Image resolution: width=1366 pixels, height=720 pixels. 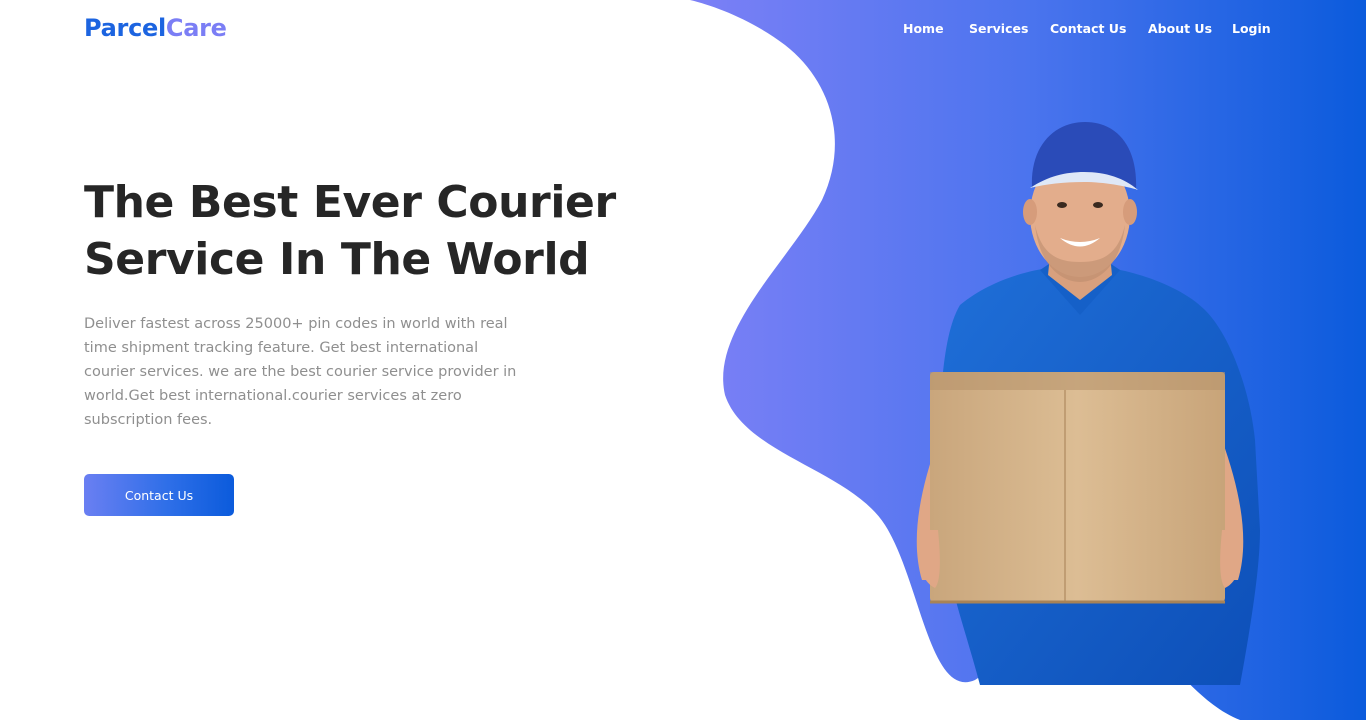 What do you see at coordinates (998, 28) in the screenshot?
I see `nav-services: Services` at bounding box center [998, 28].